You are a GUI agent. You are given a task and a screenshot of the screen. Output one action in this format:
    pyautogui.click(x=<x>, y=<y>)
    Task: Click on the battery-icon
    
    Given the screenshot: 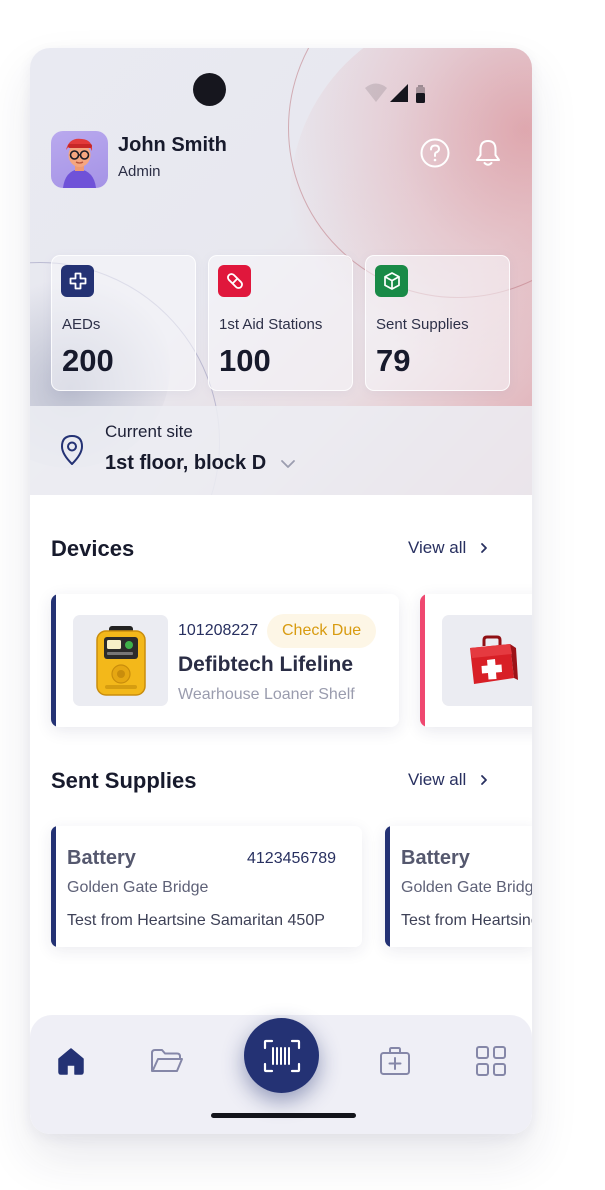 What is the action you would take?
    pyautogui.click(x=420, y=94)
    